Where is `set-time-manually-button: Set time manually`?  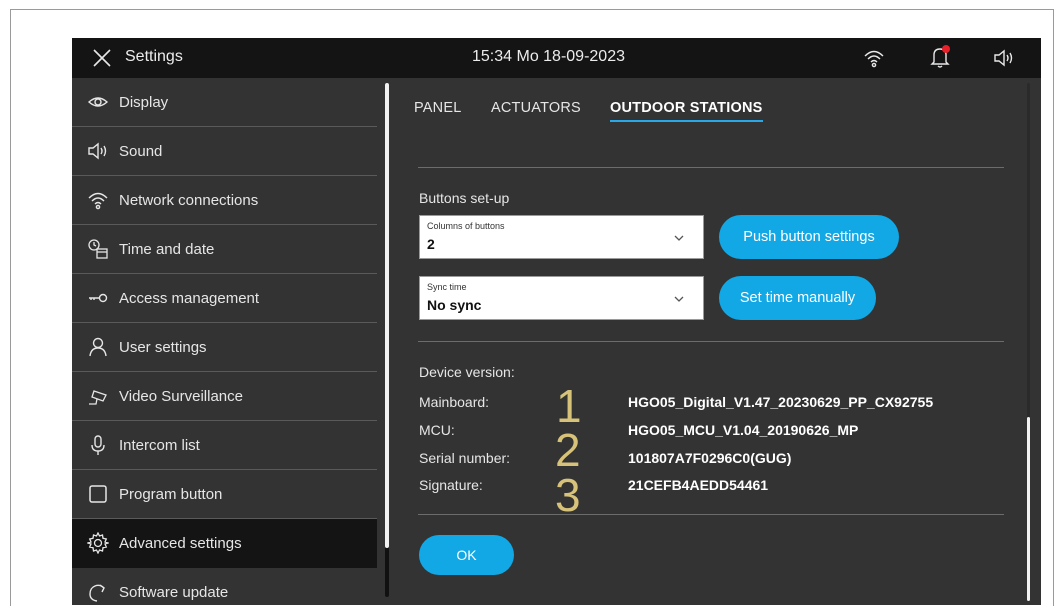
set-time-manually-button: Set time manually is located at coordinates (797, 298).